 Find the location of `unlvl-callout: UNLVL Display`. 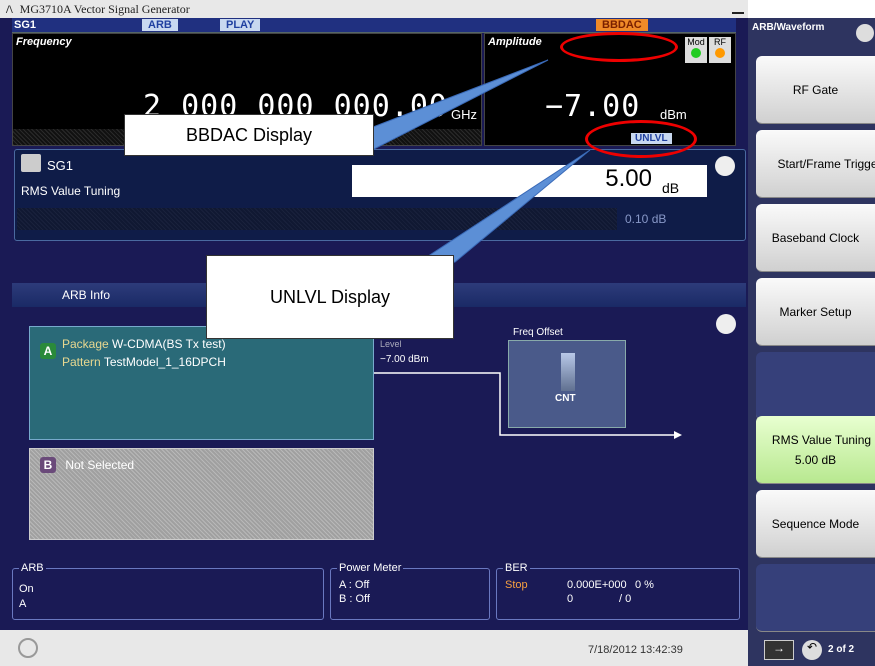

unlvl-callout: UNLVL Display is located at coordinates (330, 297).